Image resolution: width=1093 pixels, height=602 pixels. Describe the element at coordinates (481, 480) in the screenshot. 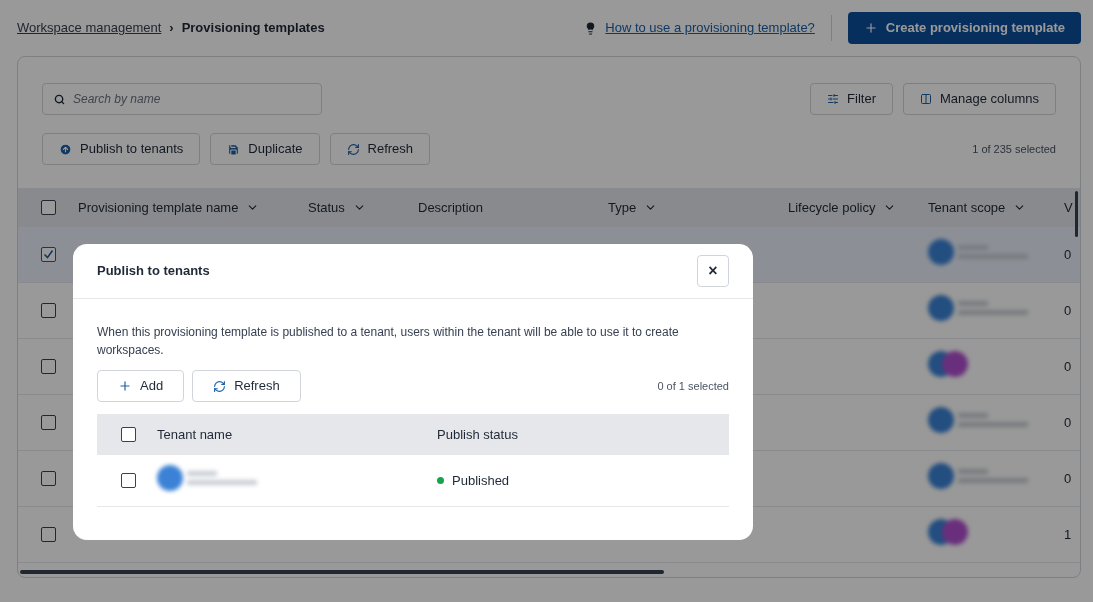

I see `status-text: Published` at that location.